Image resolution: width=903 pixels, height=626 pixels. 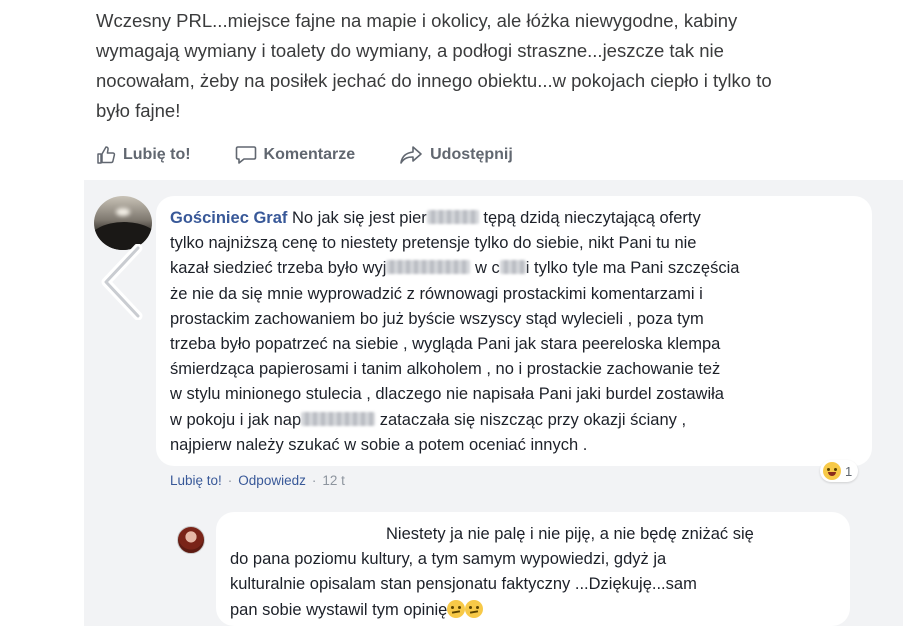 What do you see at coordinates (485, 268) in the screenshot?
I see `comment-text: w c` at bounding box center [485, 268].